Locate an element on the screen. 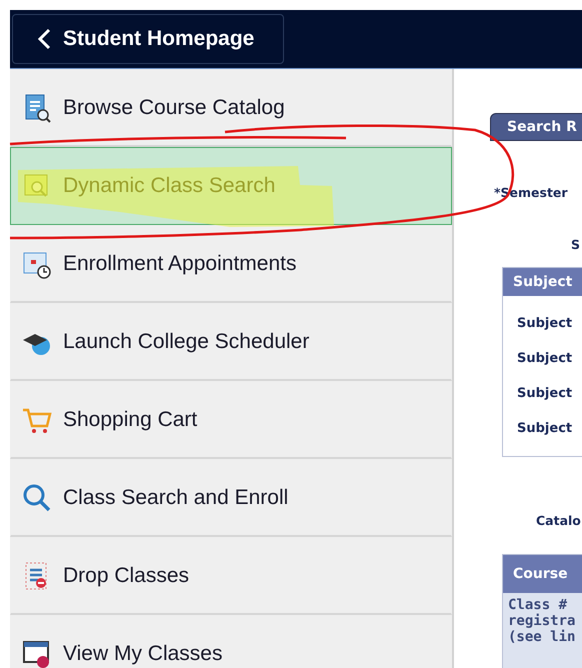 The image size is (582, 668). search-tab: Search R is located at coordinates (536, 127).